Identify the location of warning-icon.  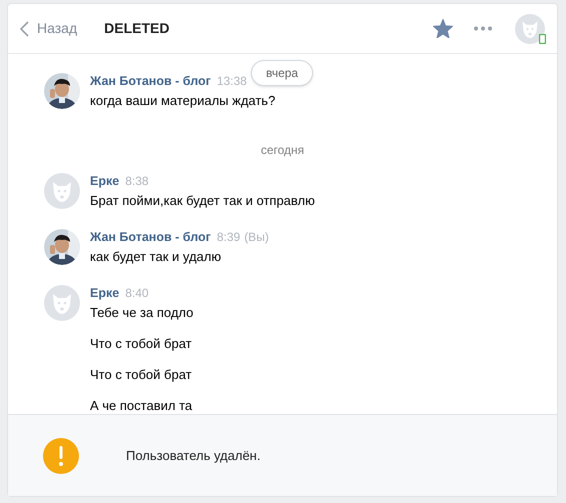
(61, 456).